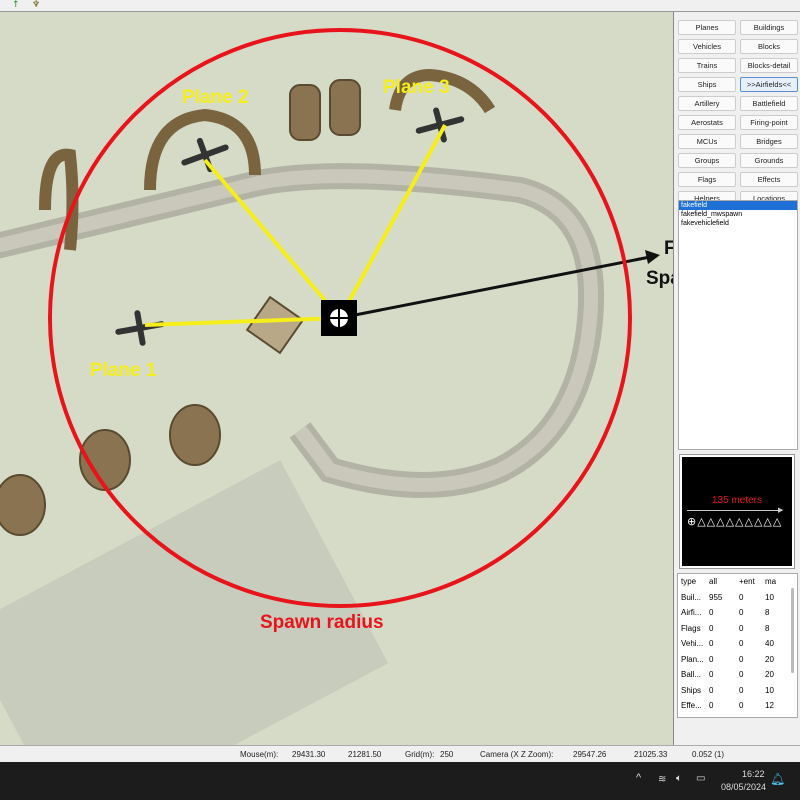  What do you see at coordinates (400, 781) in the screenshot?
I see `taskbar: ^ ≋ 🔈︎ ▭ 16:22 08/05/2024 🔔︎` at bounding box center [400, 781].